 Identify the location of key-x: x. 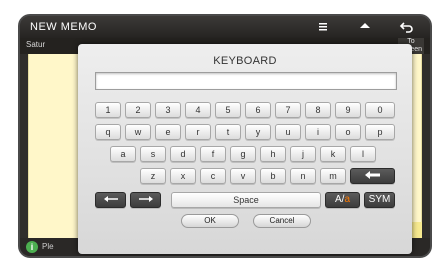
(183, 176).